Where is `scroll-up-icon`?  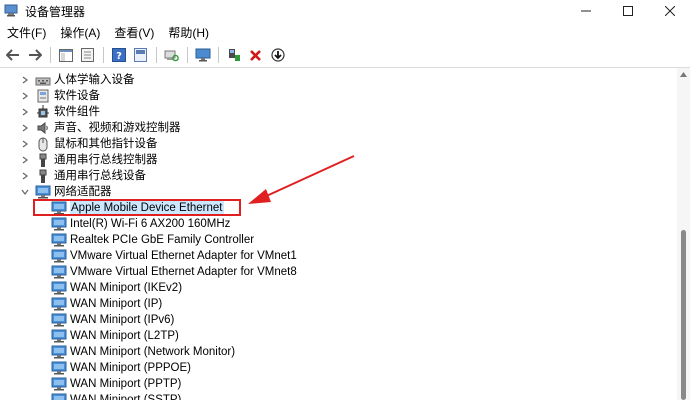
scroll-up-icon is located at coordinates (683, 75).